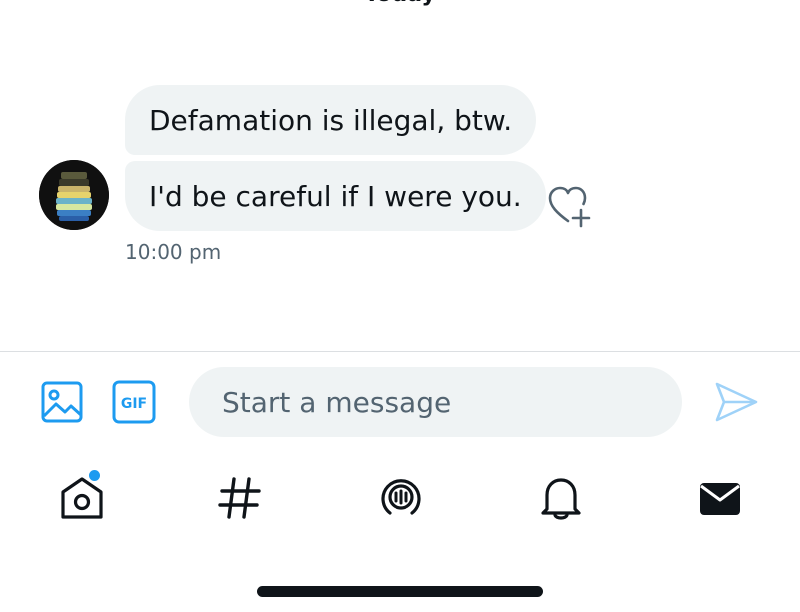 The width and height of the screenshot is (800, 612). What do you see at coordinates (400, 4) in the screenshot?
I see `date-separator: Today` at bounding box center [400, 4].